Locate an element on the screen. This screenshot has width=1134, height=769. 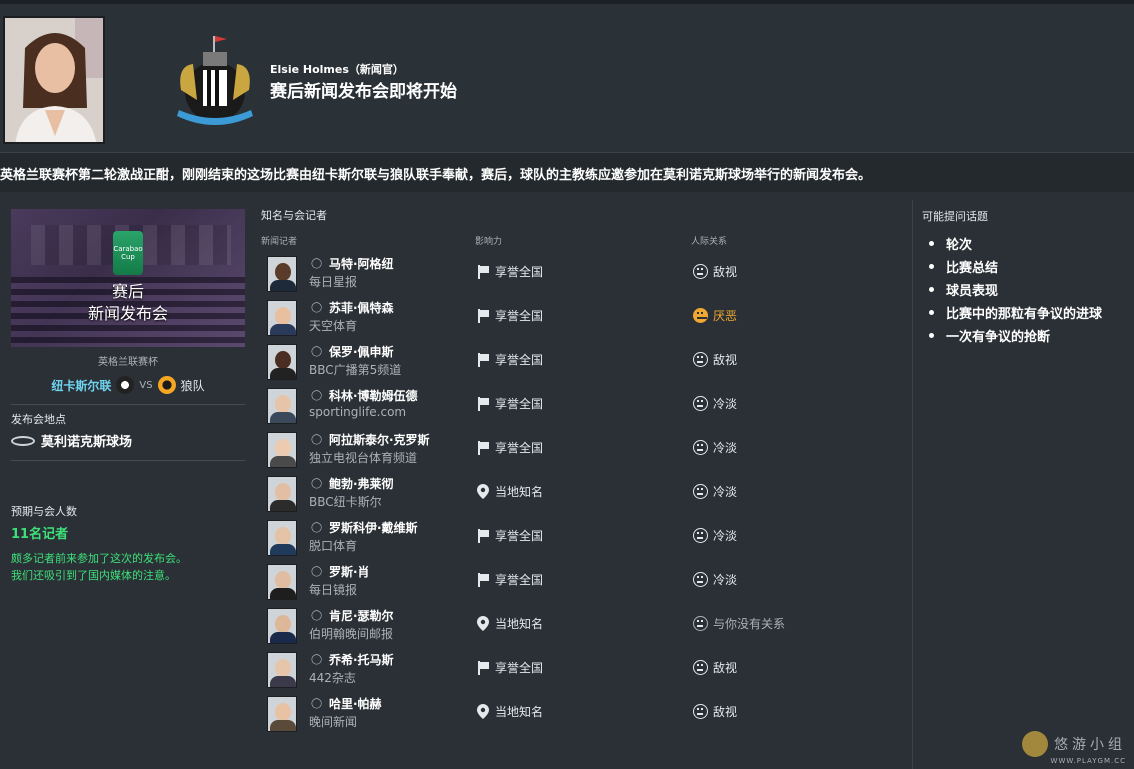
press-officer-portrait is located at coordinates (54, 80).